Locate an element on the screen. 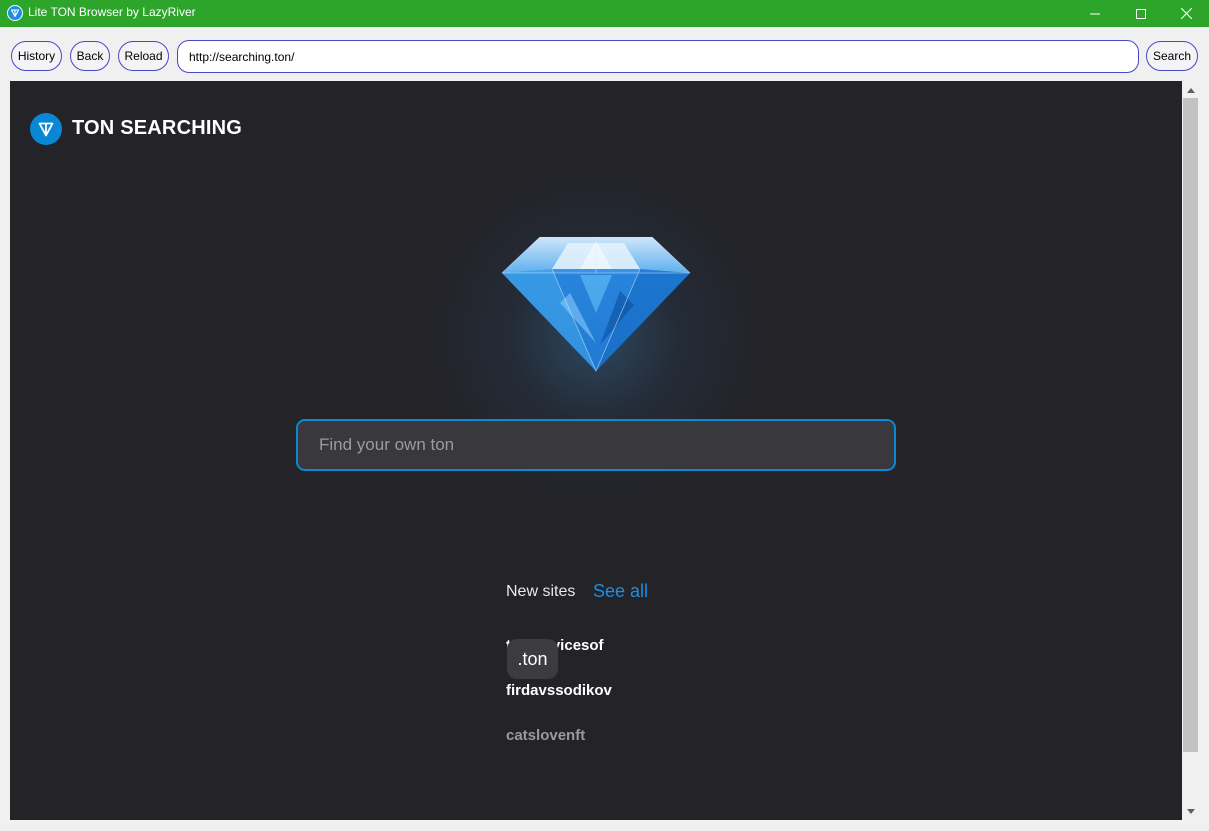 This screenshot has height=831, width=1209. list-item: firdavssodikov is located at coordinates (559, 690).